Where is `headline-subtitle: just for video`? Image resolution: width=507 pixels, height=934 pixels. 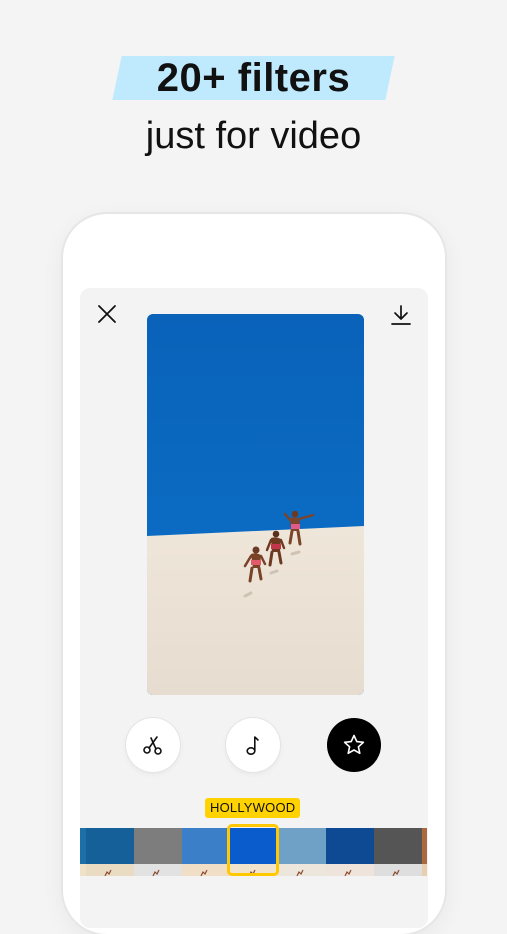 headline-subtitle: just for video is located at coordinates (253, 136).